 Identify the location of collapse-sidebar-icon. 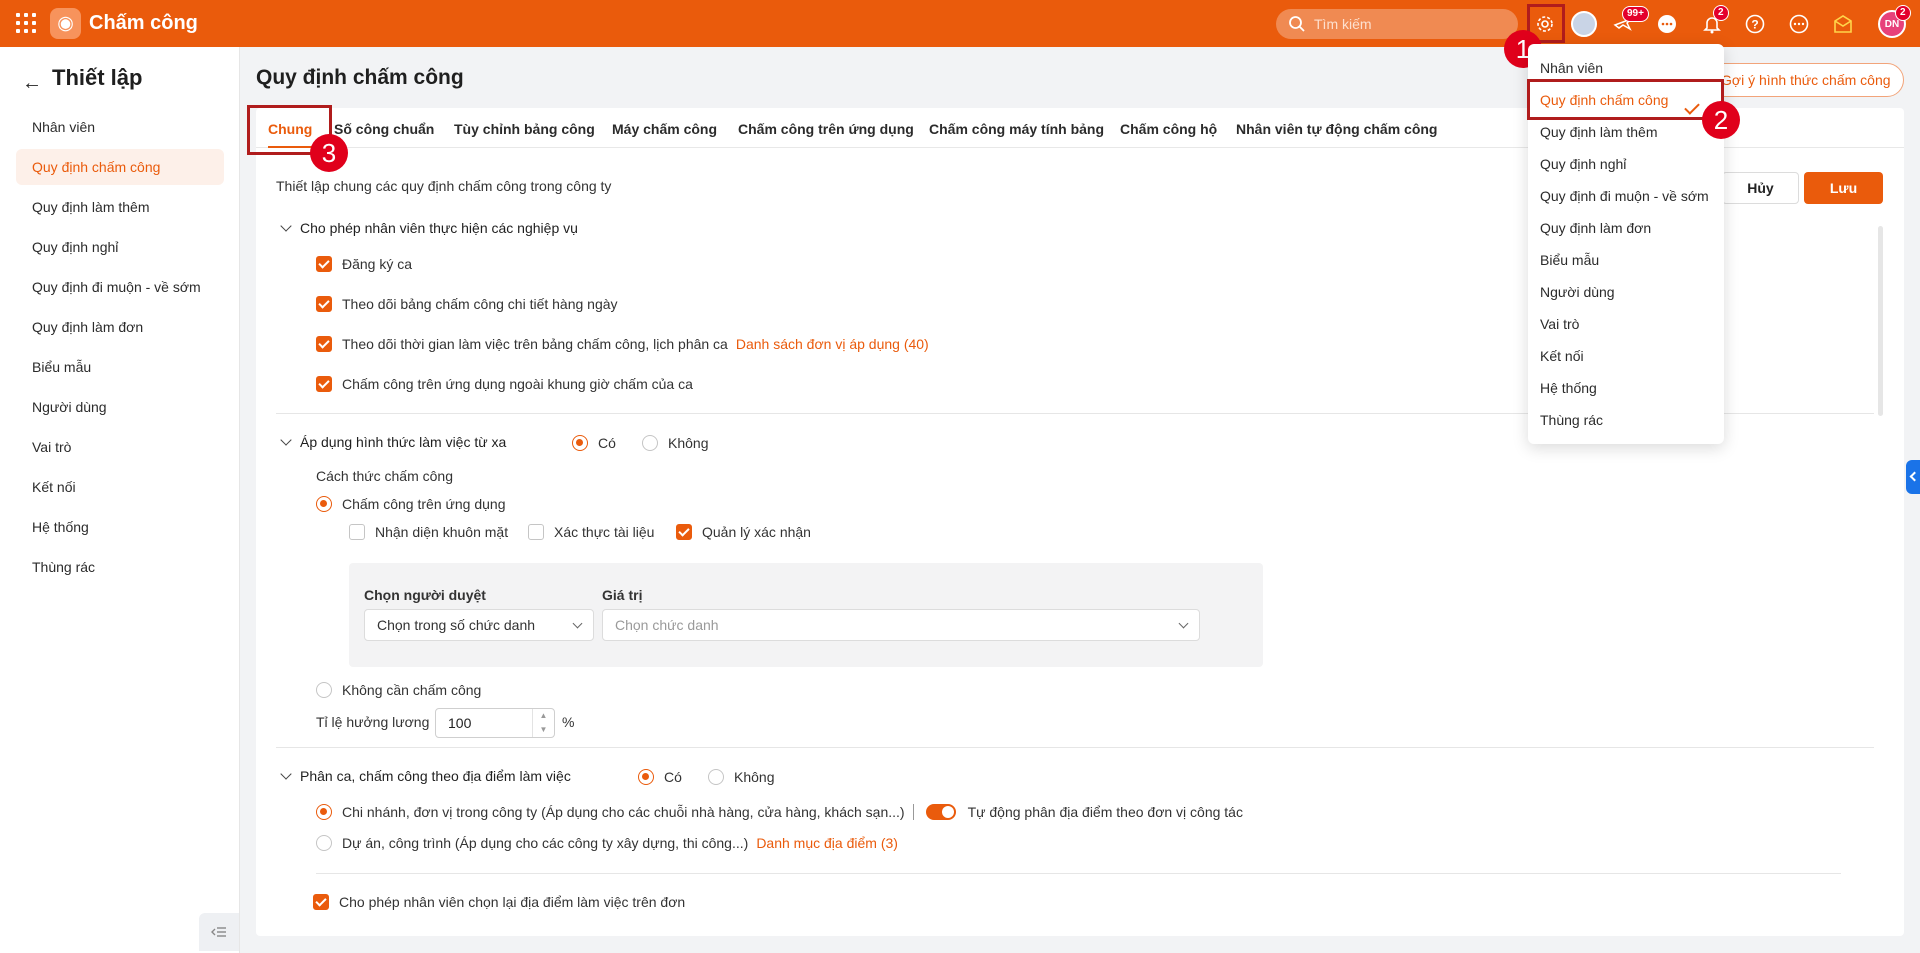
(219, 932).